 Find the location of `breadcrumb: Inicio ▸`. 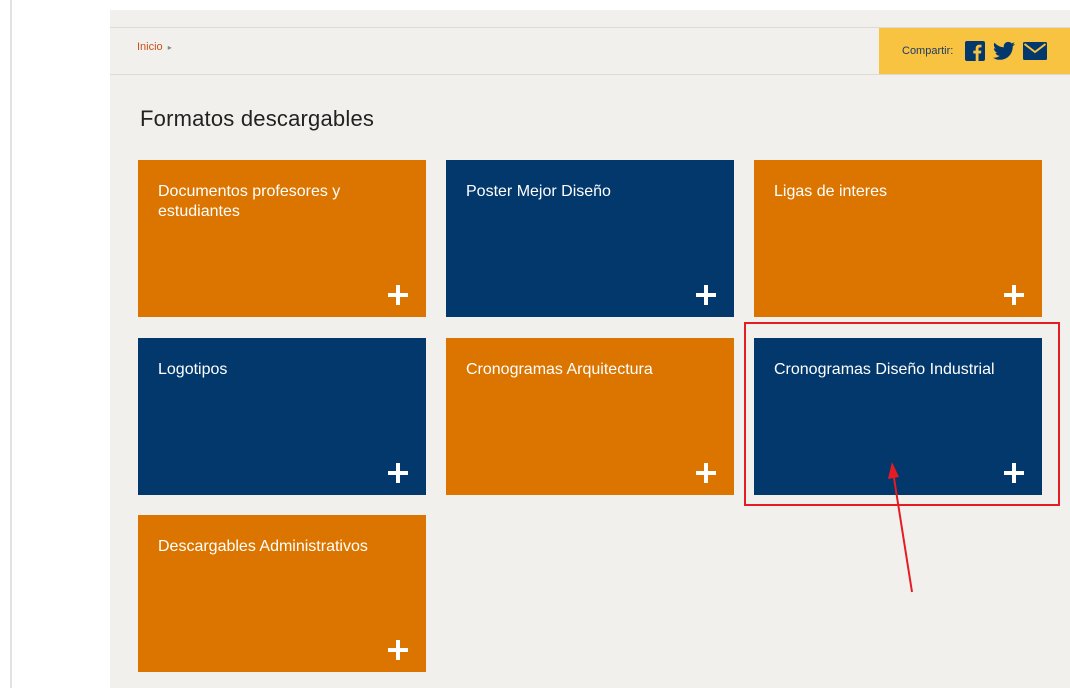

breadcrumb: Inicio ▸ is located at coordinates (154, 47).